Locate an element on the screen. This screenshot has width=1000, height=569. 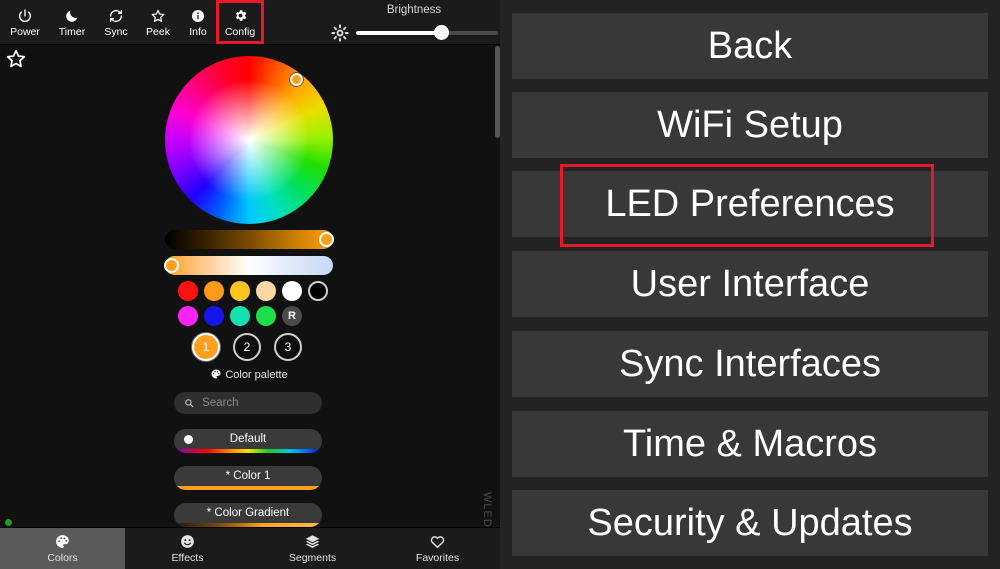
config-menu-item-led-preferences: LED Preferences is located at coordinates (750, 204).